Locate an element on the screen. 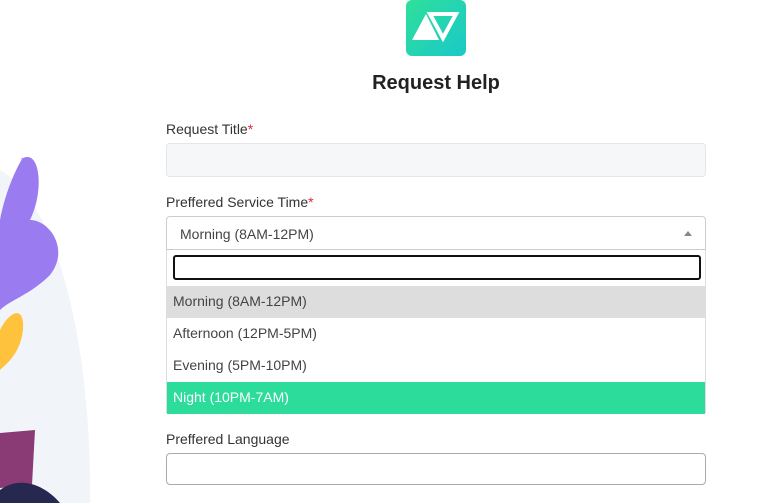 The image size is (782, 503). language-input is located at coordinates (436, 469).